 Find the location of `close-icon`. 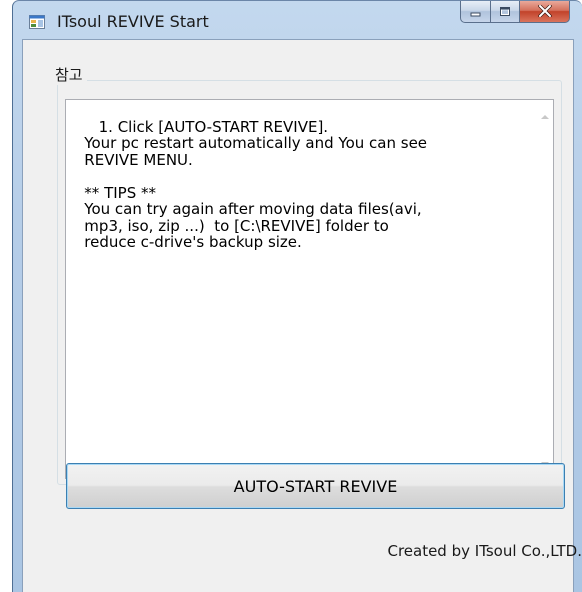

close-icon is located at coordinates (544, 11).